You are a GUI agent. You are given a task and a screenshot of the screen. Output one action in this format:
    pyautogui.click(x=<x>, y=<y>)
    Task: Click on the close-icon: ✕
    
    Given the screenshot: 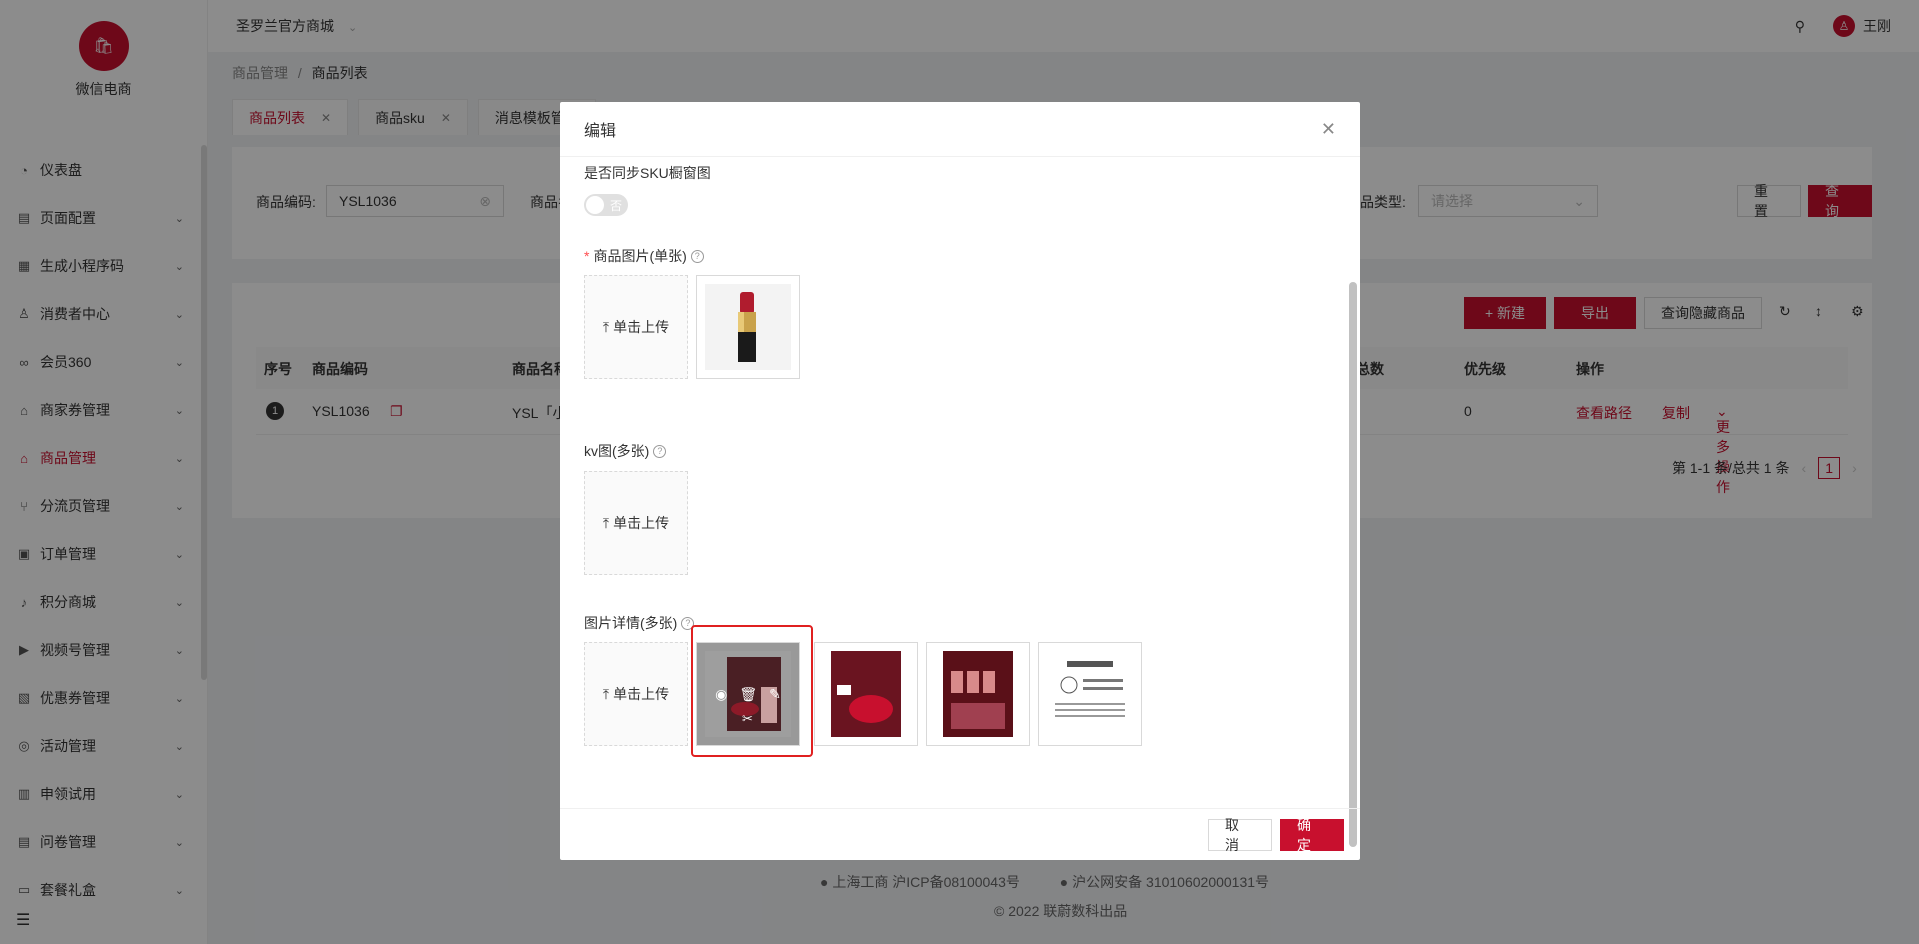 What is the action you would take?
    pyautogui.click(x=1328, y=129)
    